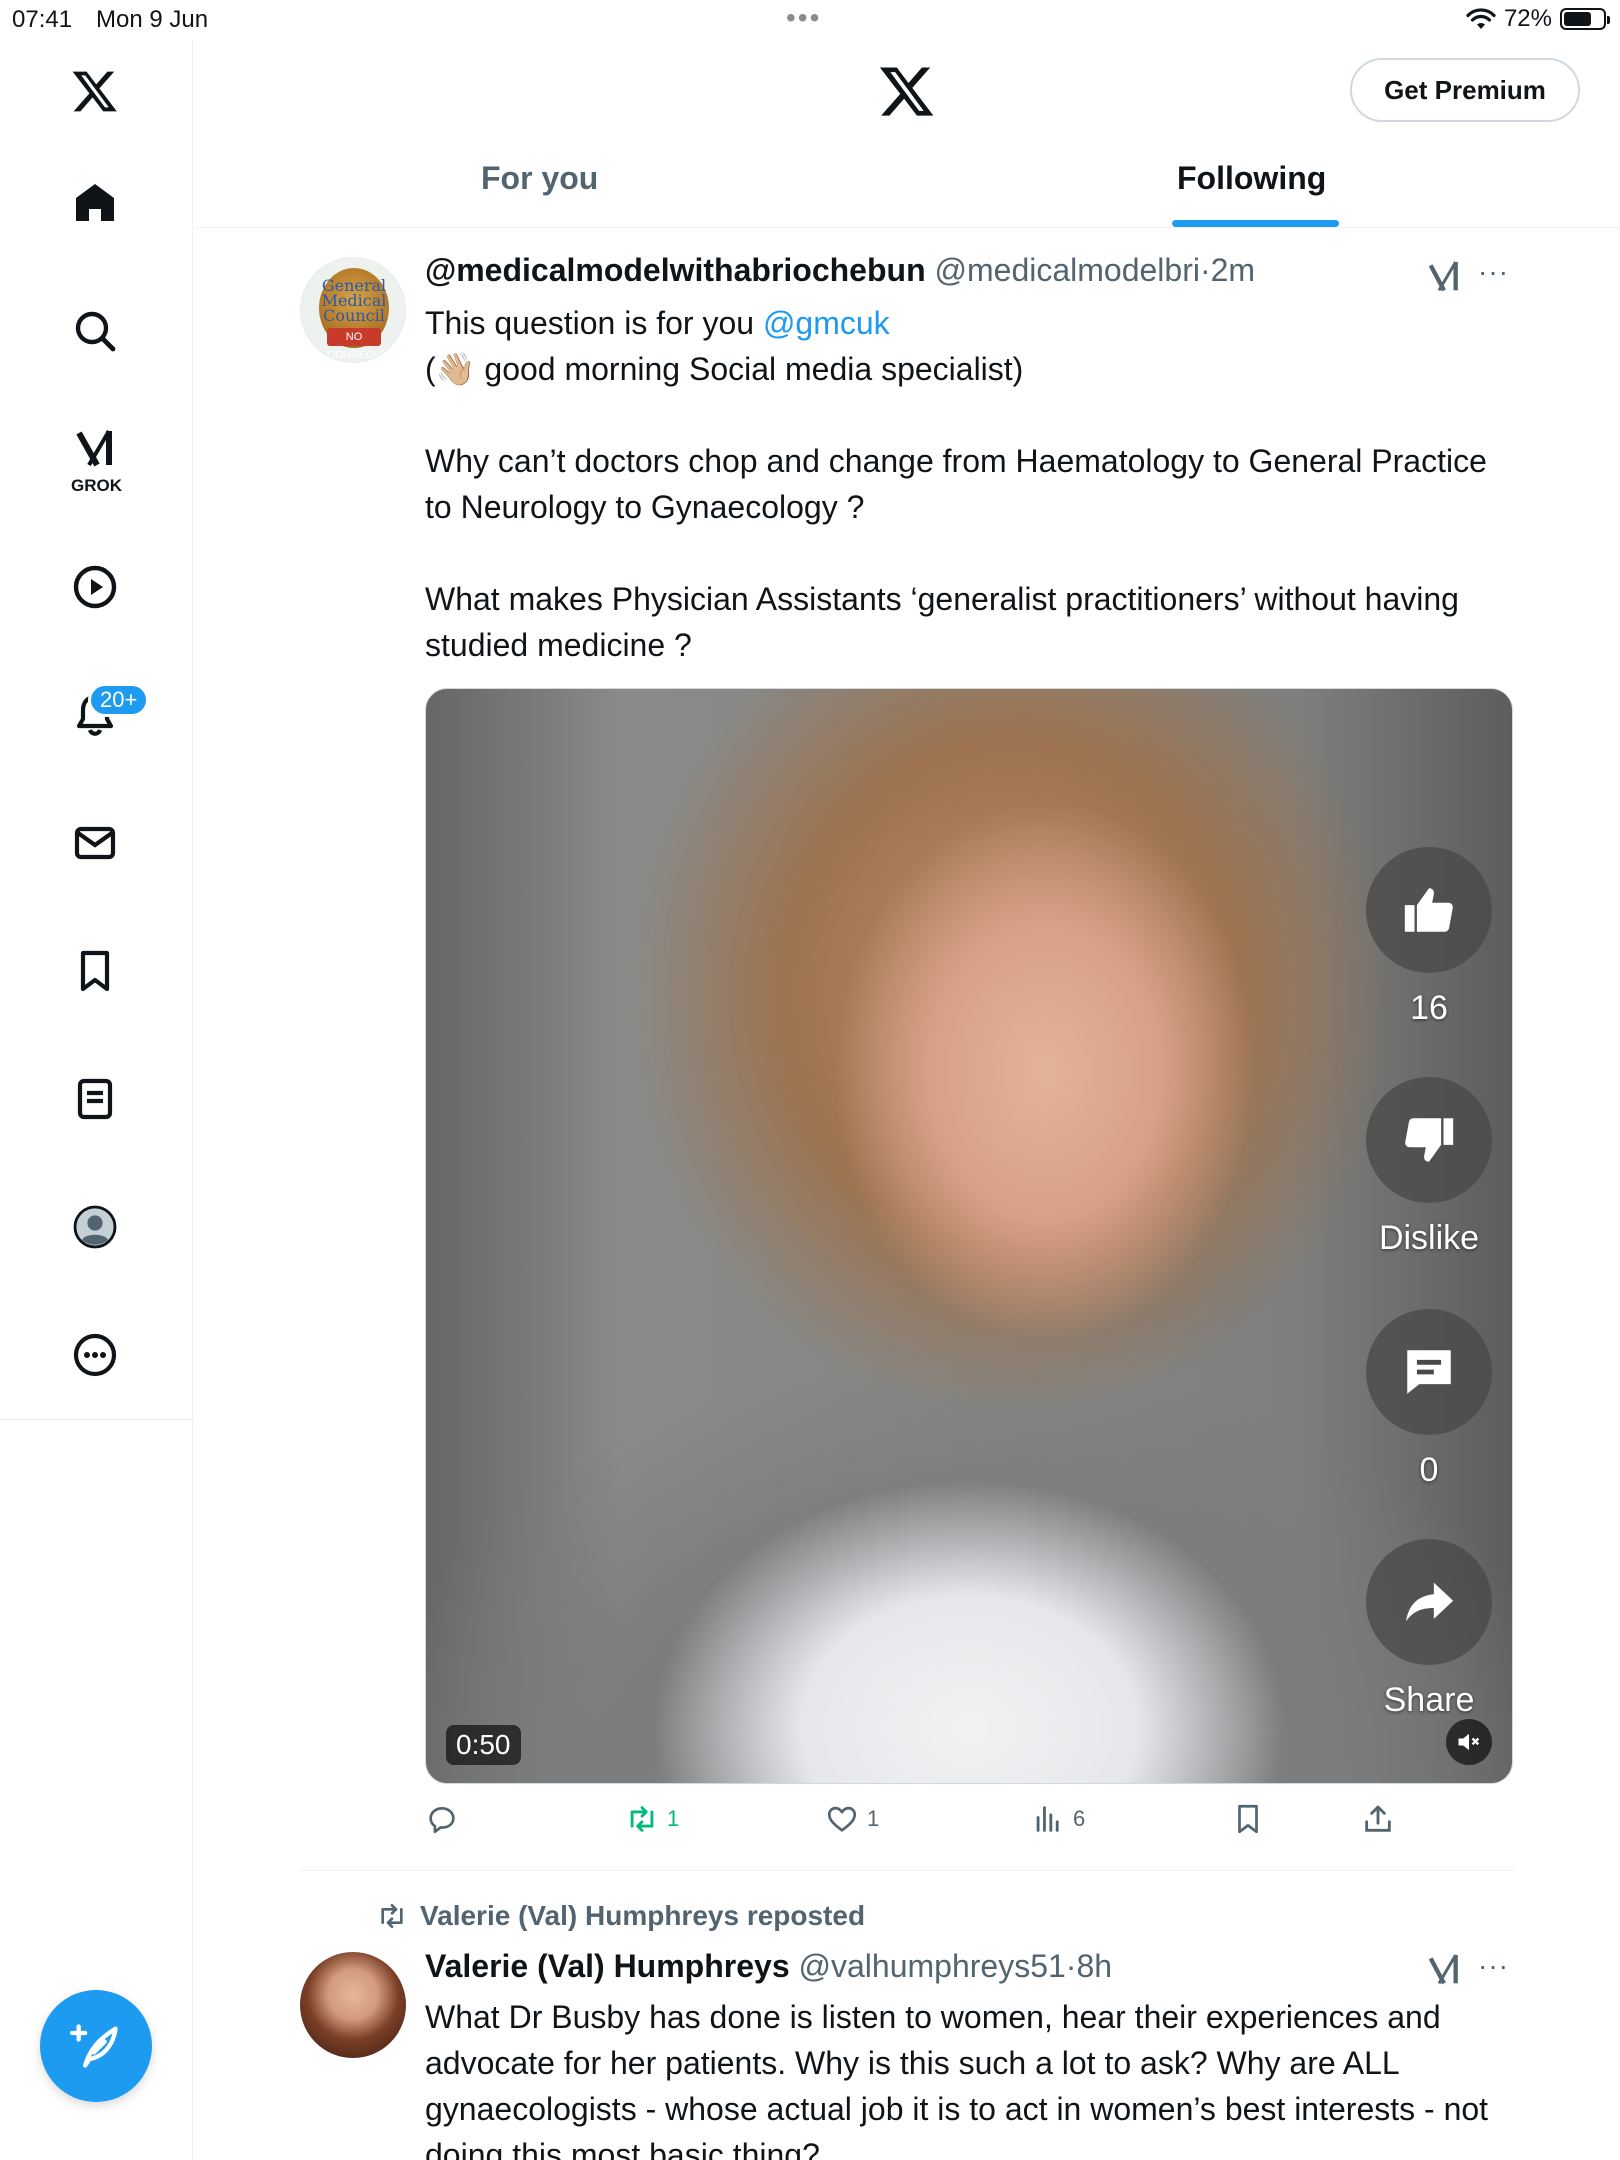  I want to click on video-dislike-group: Dislike, so click(1429, 1167).